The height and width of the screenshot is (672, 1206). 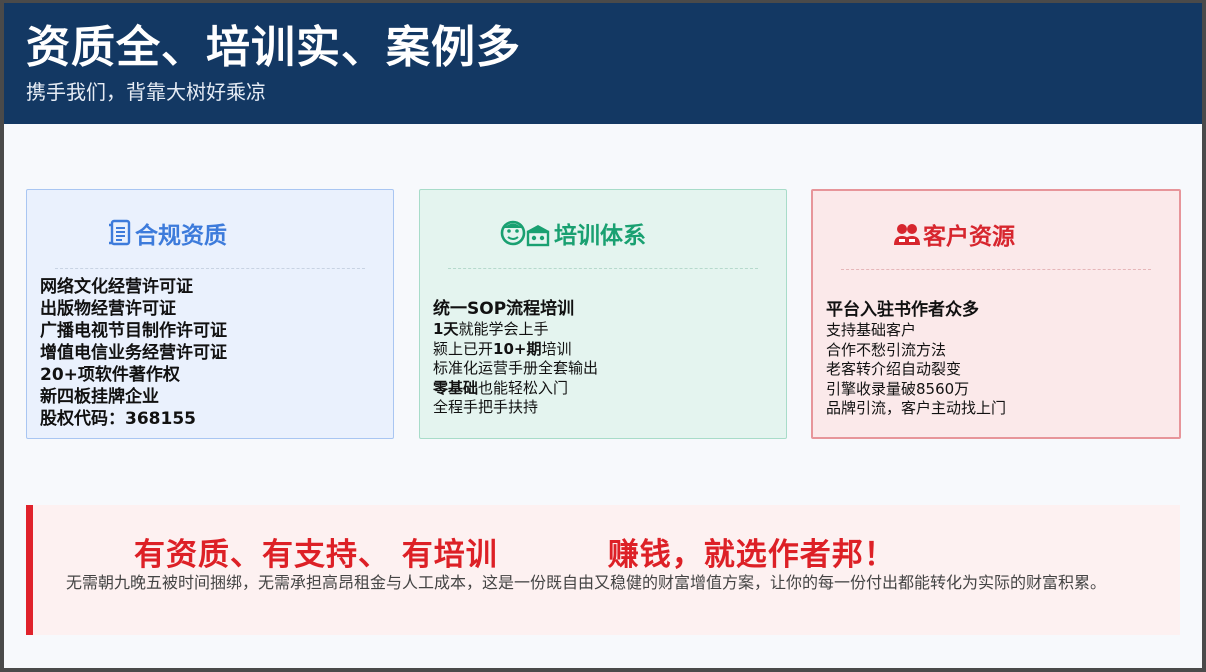 What do you see at coordinates (133, 331) in the screenshot?
I see `list-item: 广播电视节目制作许可证` at bounding box center [133, 331].